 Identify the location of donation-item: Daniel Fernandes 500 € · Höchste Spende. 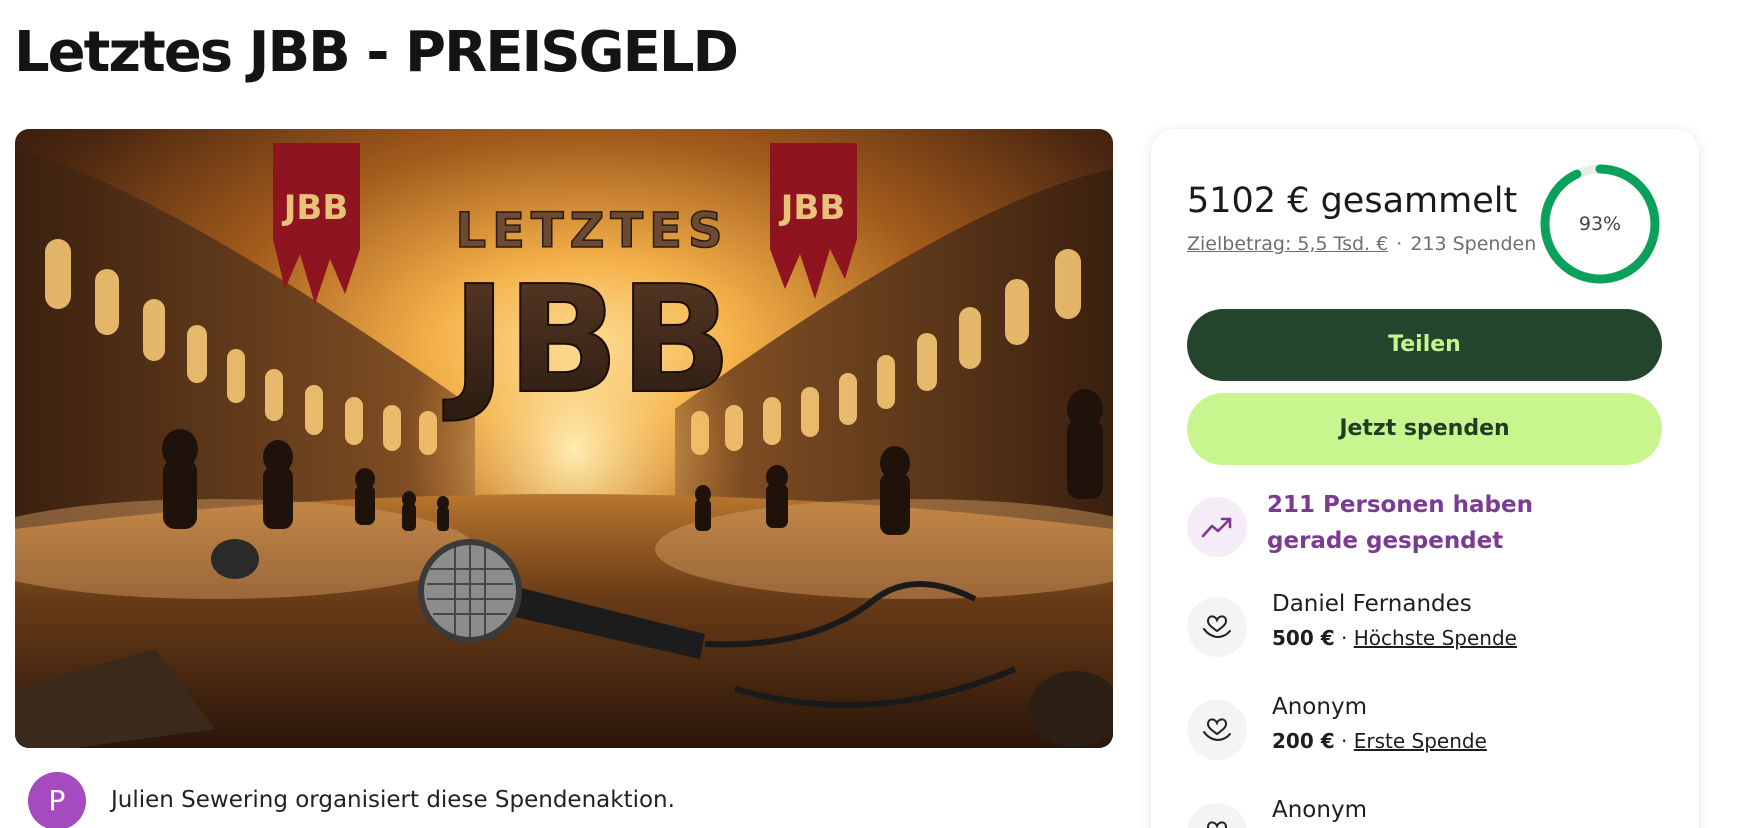
(1422, 626).